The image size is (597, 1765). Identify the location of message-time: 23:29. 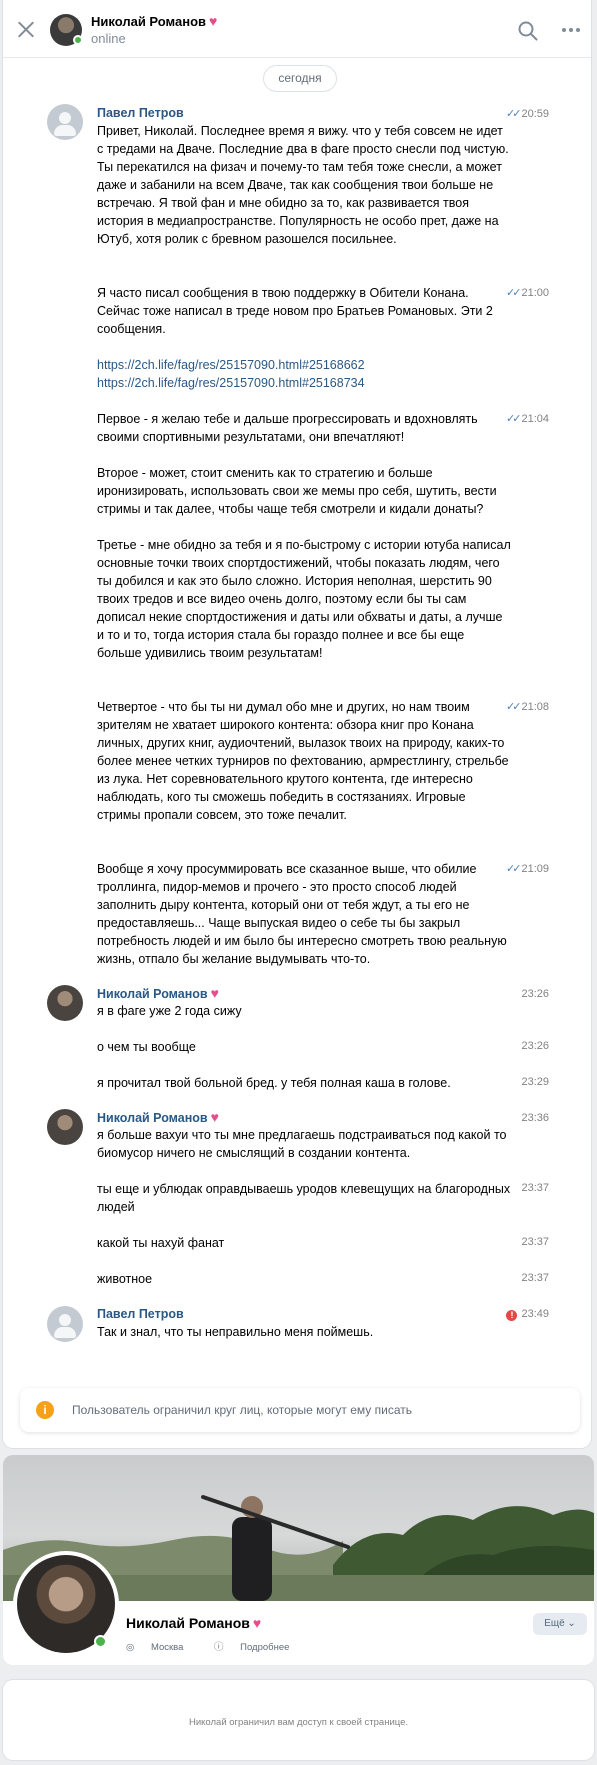
(535, 1082).